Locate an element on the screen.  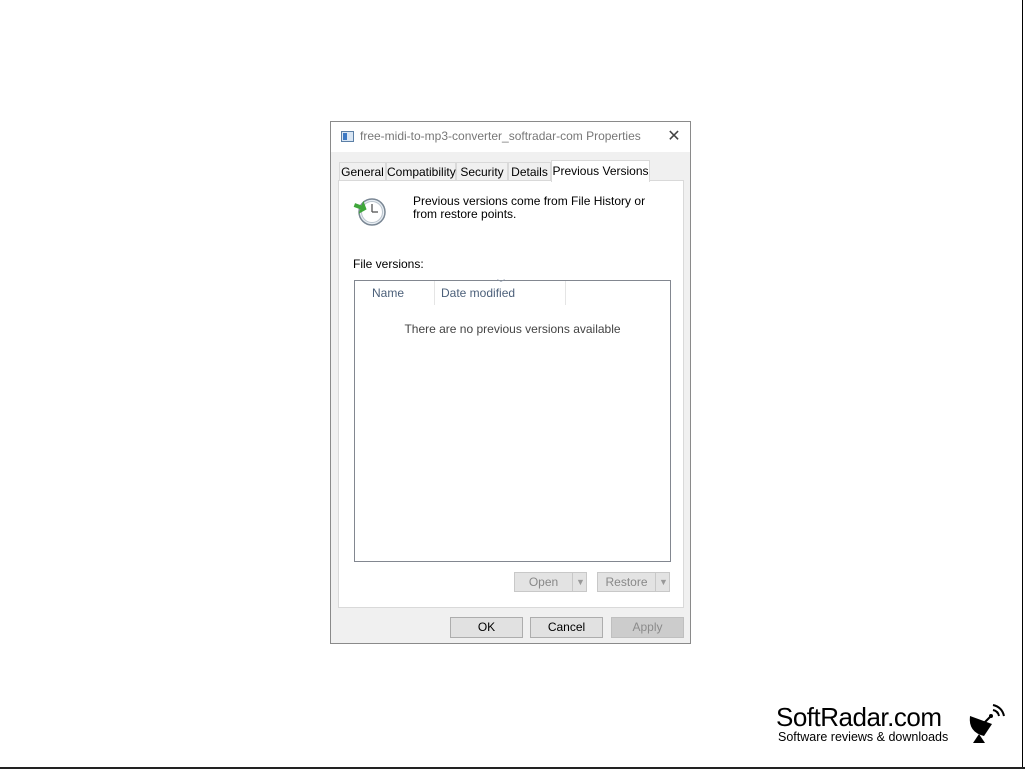
tab-details: Details is located at coordinates (529, 171).